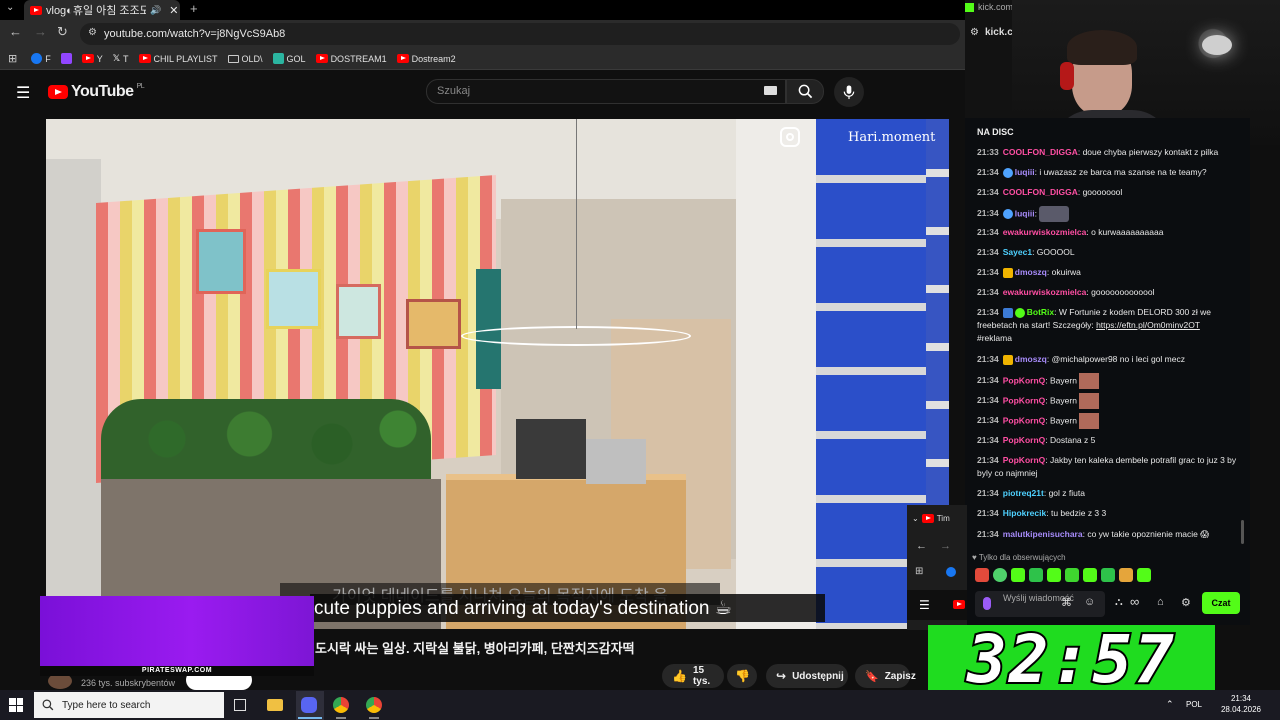  I want to click on store-icon: ⌂, so click(1160, 602).